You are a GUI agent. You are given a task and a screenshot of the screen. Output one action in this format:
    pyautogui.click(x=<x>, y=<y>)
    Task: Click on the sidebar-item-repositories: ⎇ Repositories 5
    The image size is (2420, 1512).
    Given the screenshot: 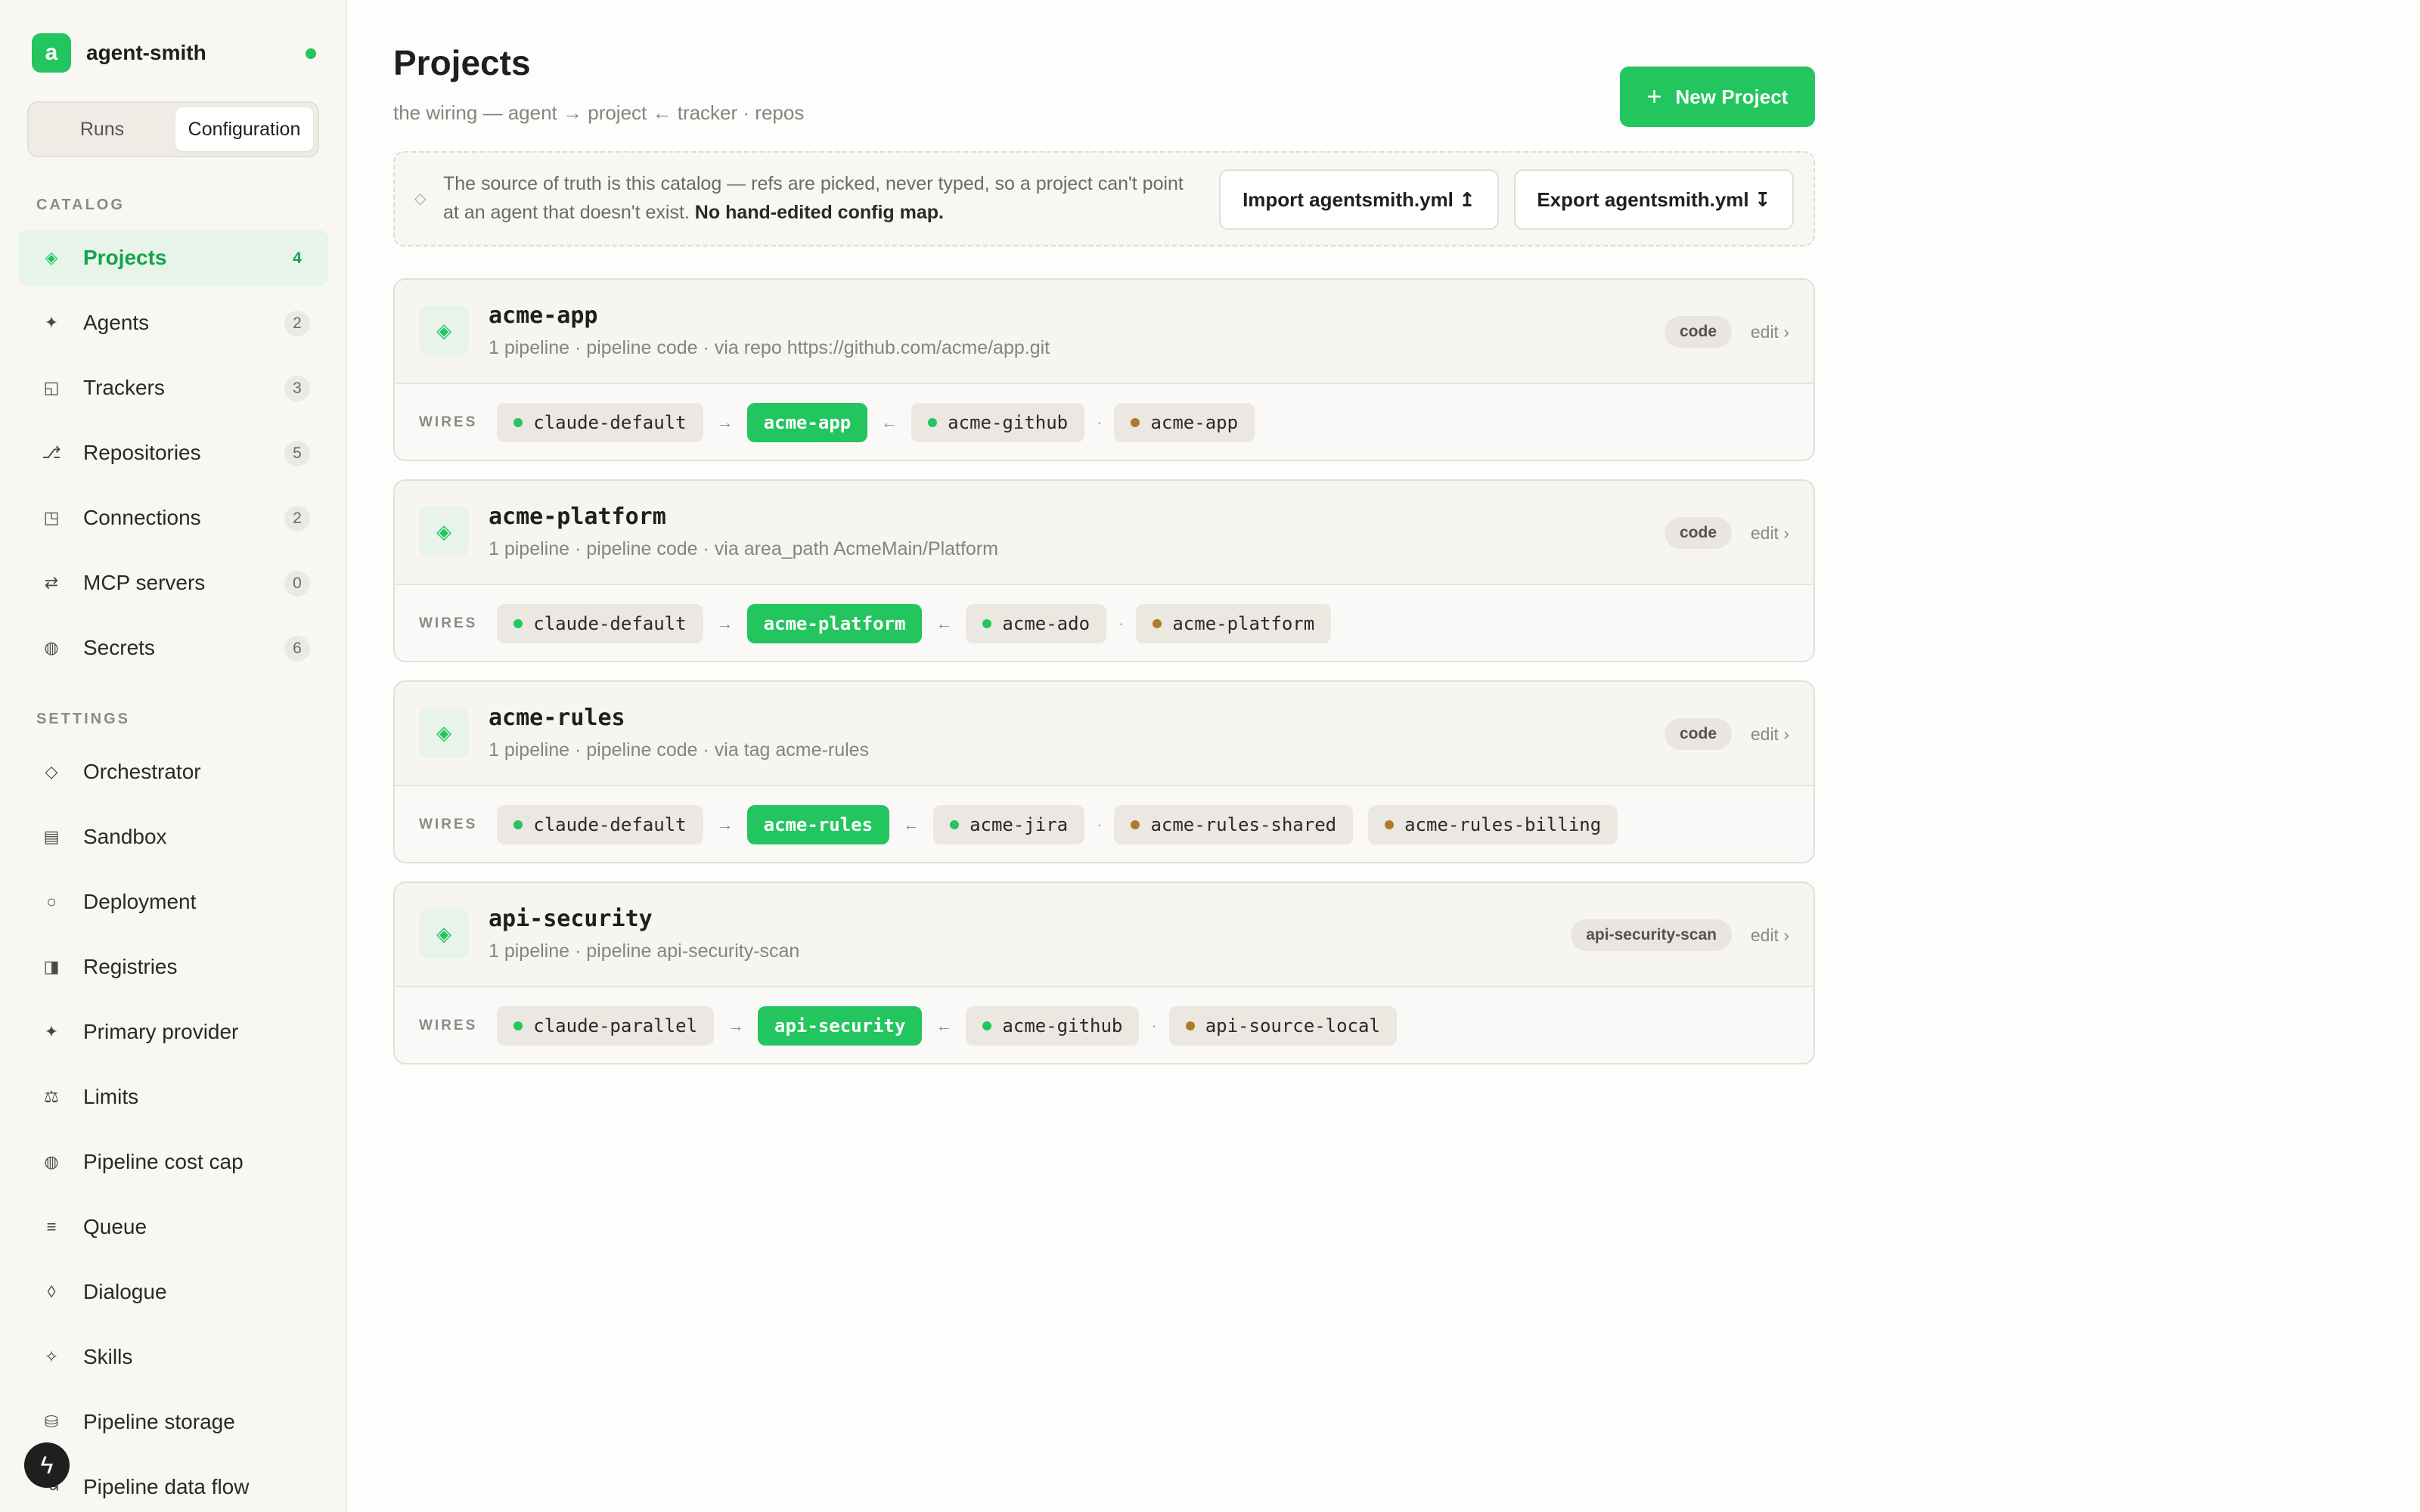 What is the action you would take?
    pyautogui.click(x=173, y=453)
    